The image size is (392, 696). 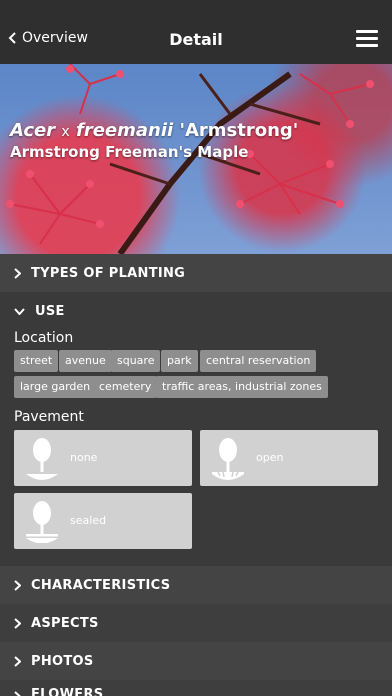 What do you see at coordinates (88, 520) in the screenshot?
I see `pavement-label-sealed: sealed` at bounding box center [88, 520].